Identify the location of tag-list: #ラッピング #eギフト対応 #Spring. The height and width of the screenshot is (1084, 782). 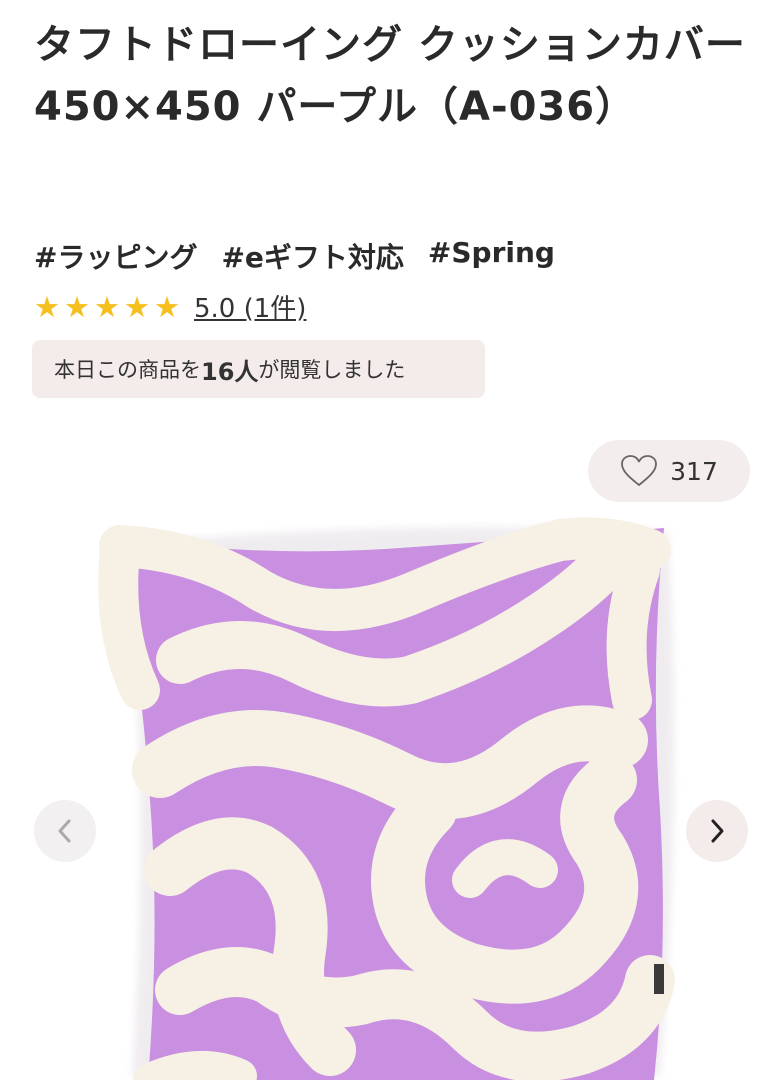
(294, 256).